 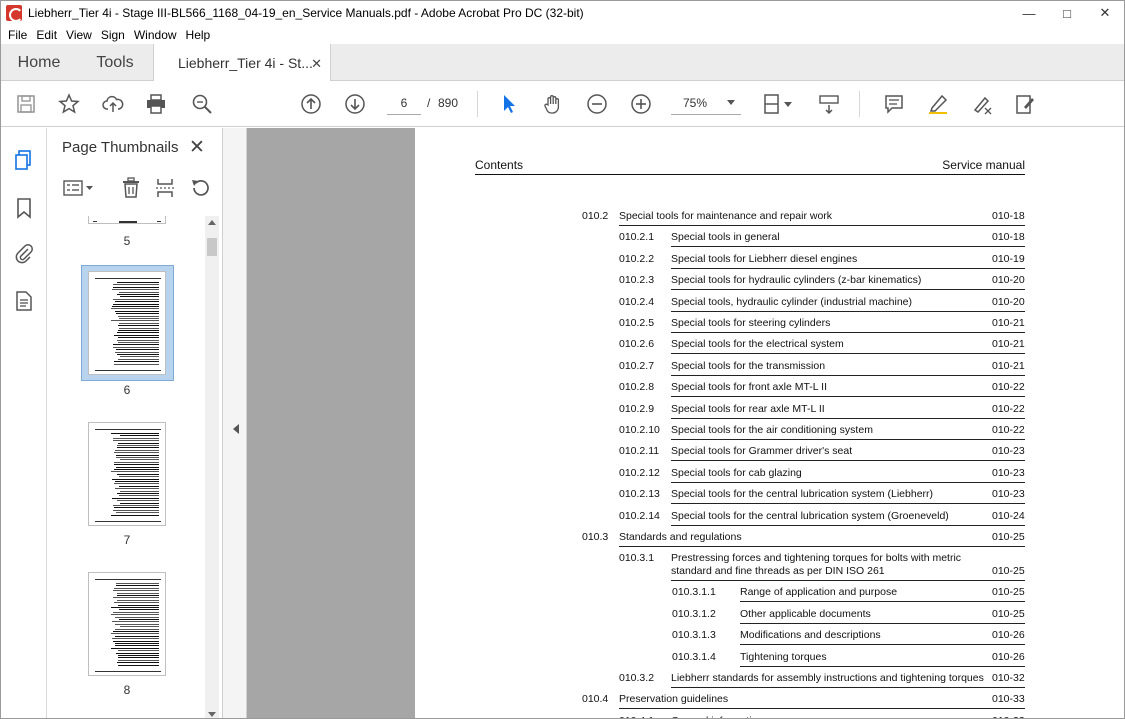 I want to click on toc-entry: 010.3.1.4 Tightening torques 010-26, so click(x=769, y=661).